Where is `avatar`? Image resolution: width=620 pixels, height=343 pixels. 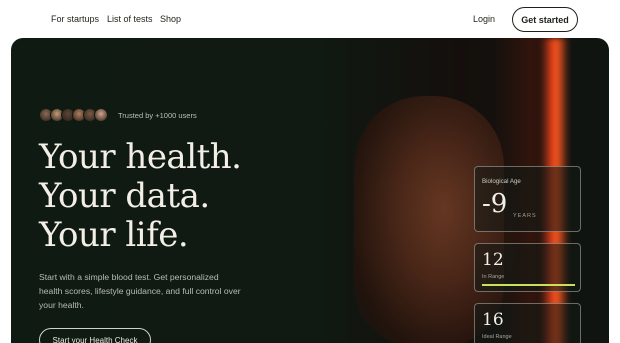
avatar is located at coordinates (101, 115).